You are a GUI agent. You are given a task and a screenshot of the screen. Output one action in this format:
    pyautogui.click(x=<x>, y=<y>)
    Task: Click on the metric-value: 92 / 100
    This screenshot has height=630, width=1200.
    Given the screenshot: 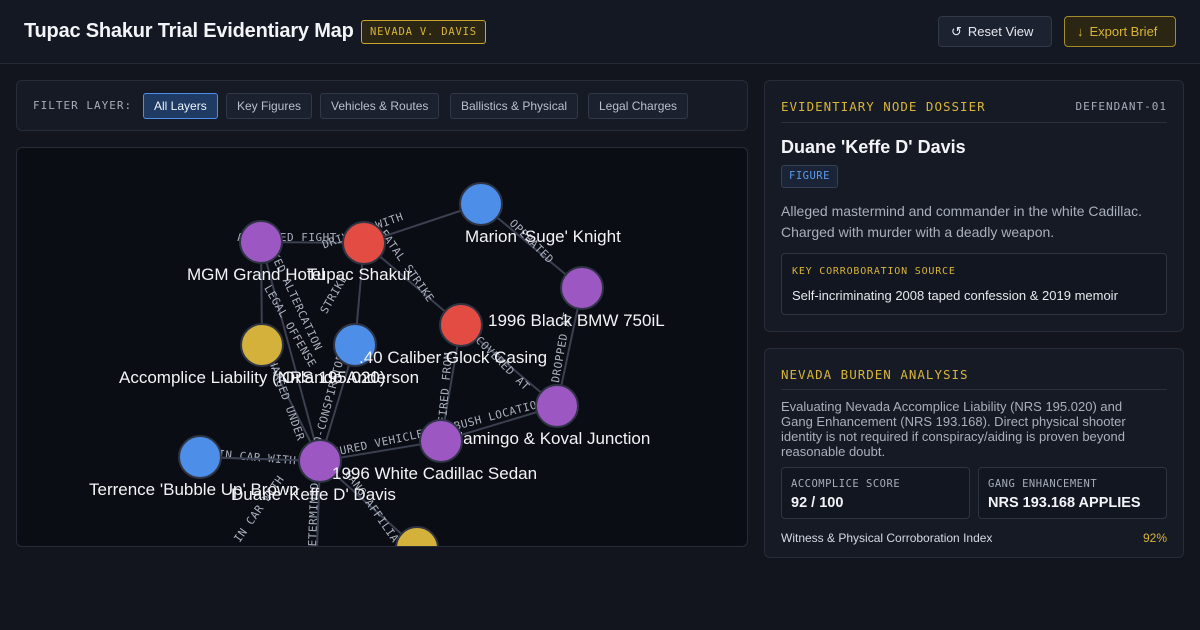 What is the action you would take?
    pyautogui.click(x=817, y=503)
    